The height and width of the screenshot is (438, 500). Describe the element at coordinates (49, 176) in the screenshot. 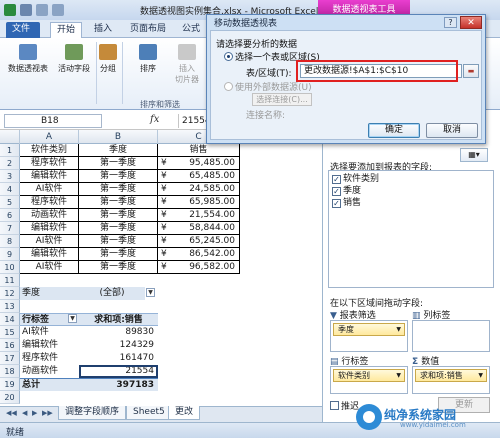

I see `table-cell: 编辑软件` at that location.